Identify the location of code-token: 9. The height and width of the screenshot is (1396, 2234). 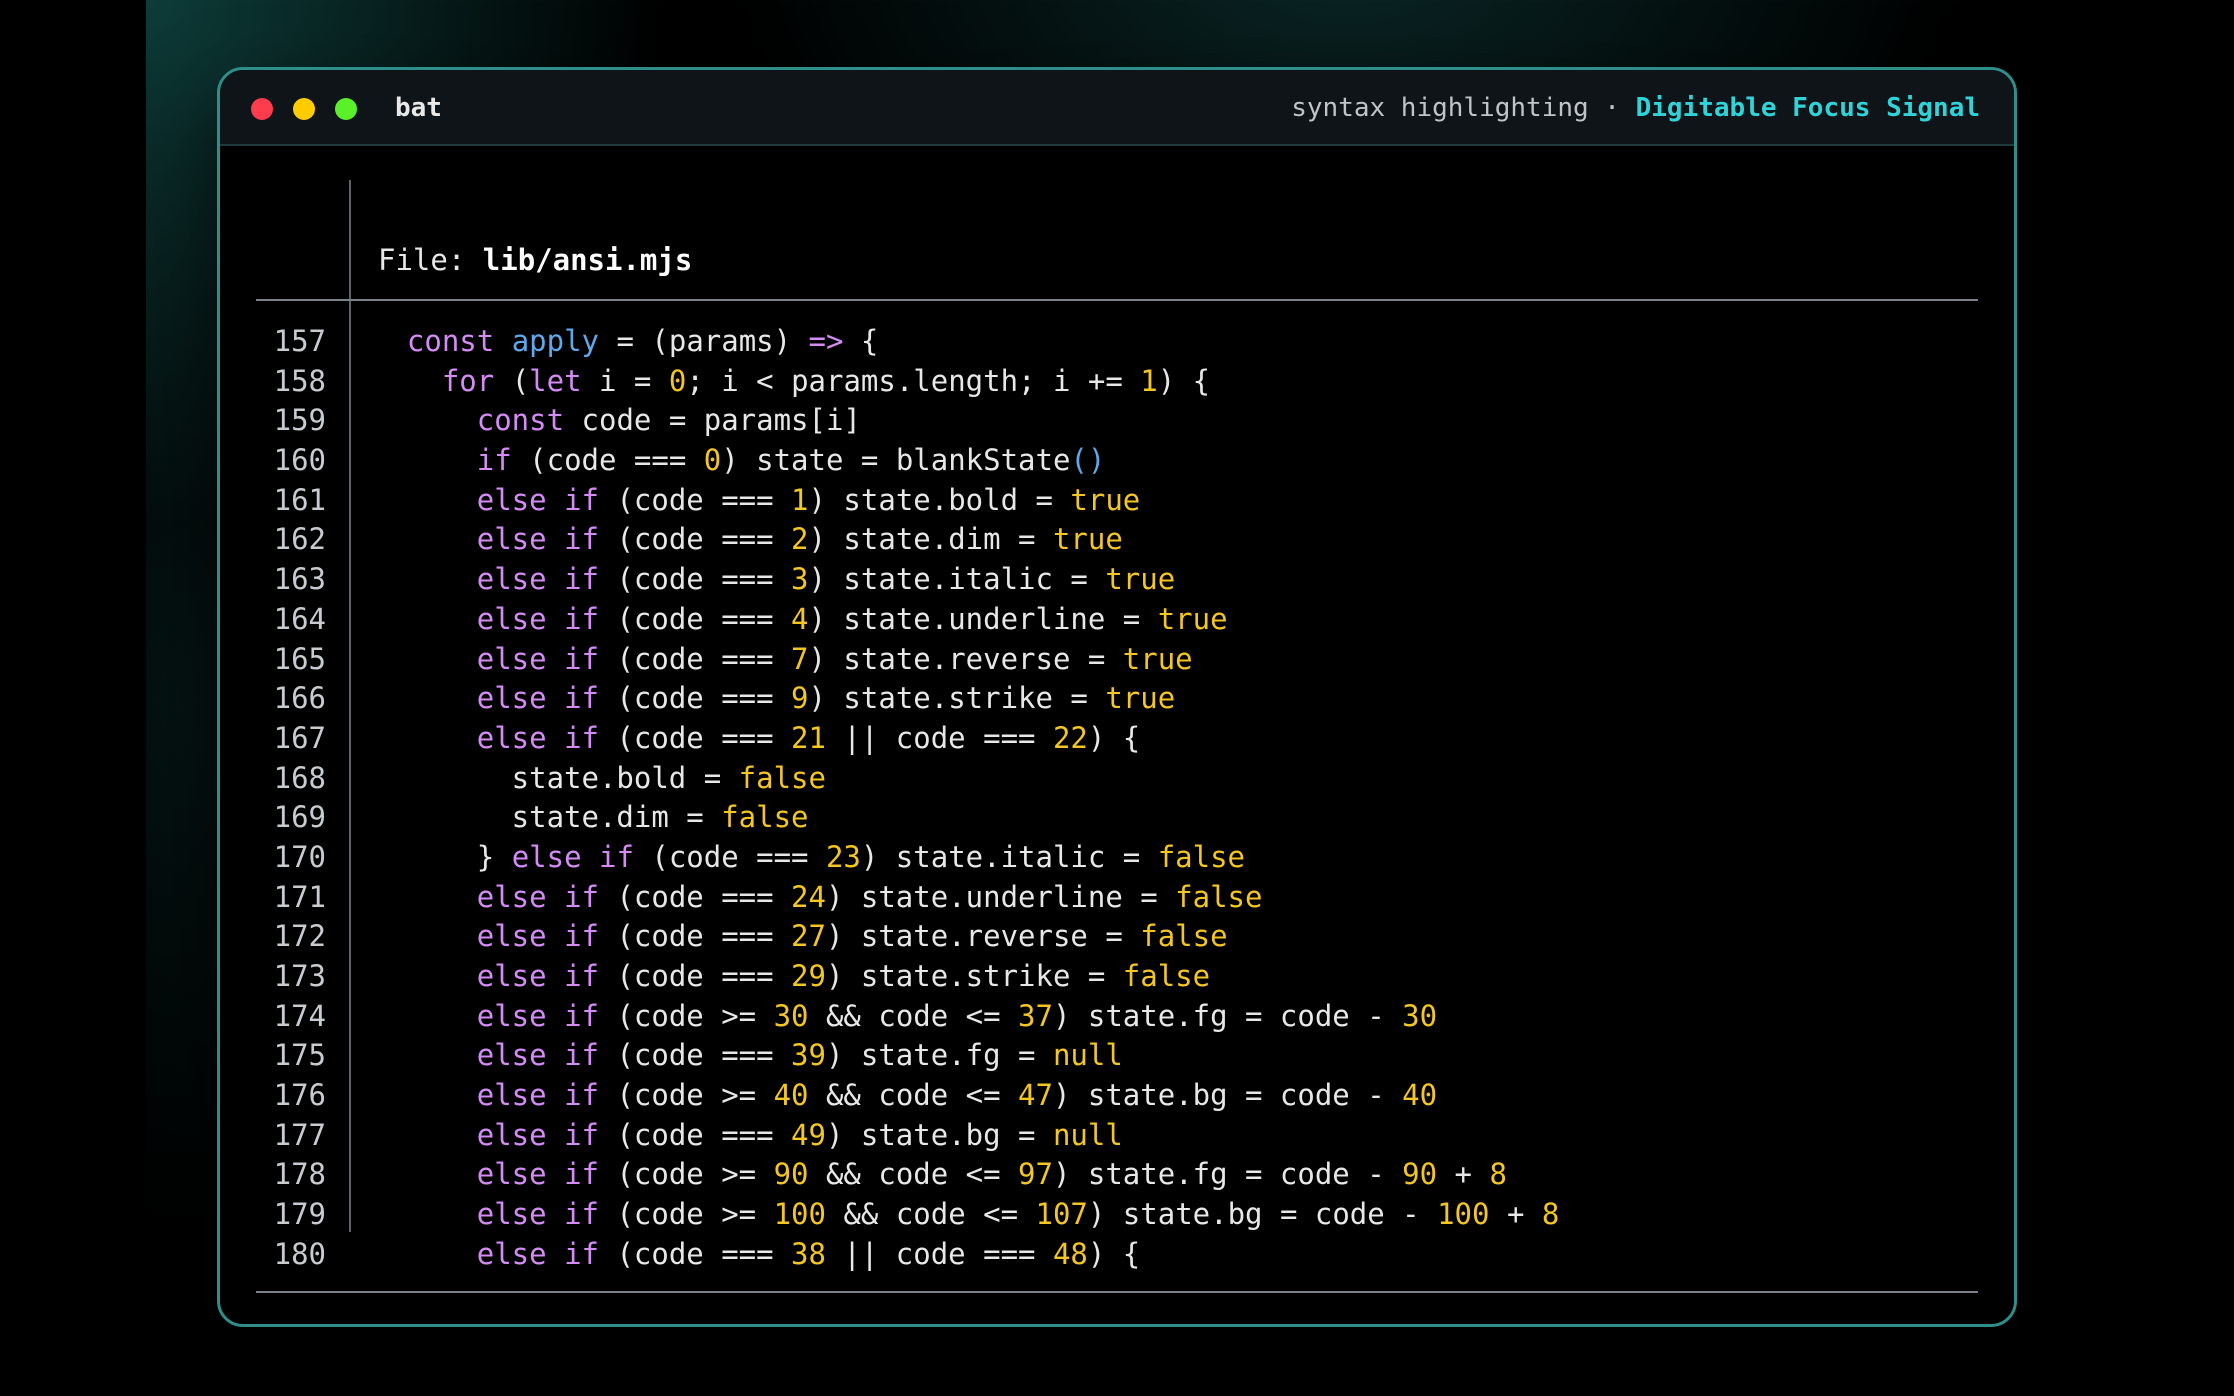
(800, 698).